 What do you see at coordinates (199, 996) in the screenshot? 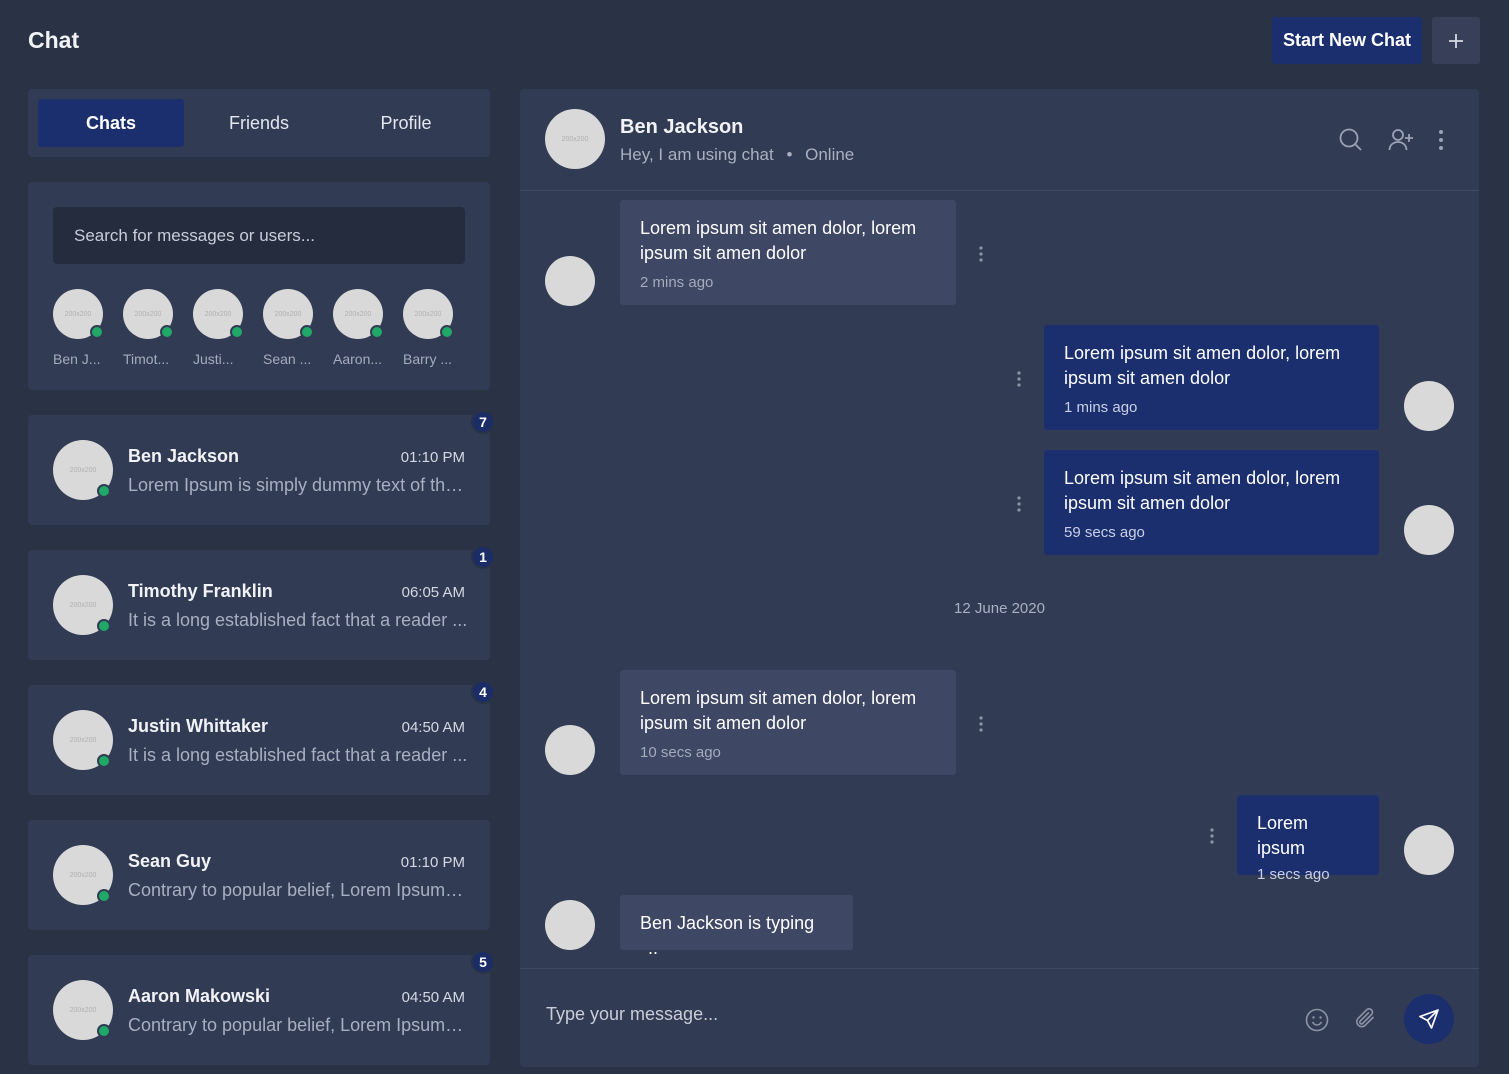
I see `conversation-name: Aaron Makowski` at bounding box center [199, 996].